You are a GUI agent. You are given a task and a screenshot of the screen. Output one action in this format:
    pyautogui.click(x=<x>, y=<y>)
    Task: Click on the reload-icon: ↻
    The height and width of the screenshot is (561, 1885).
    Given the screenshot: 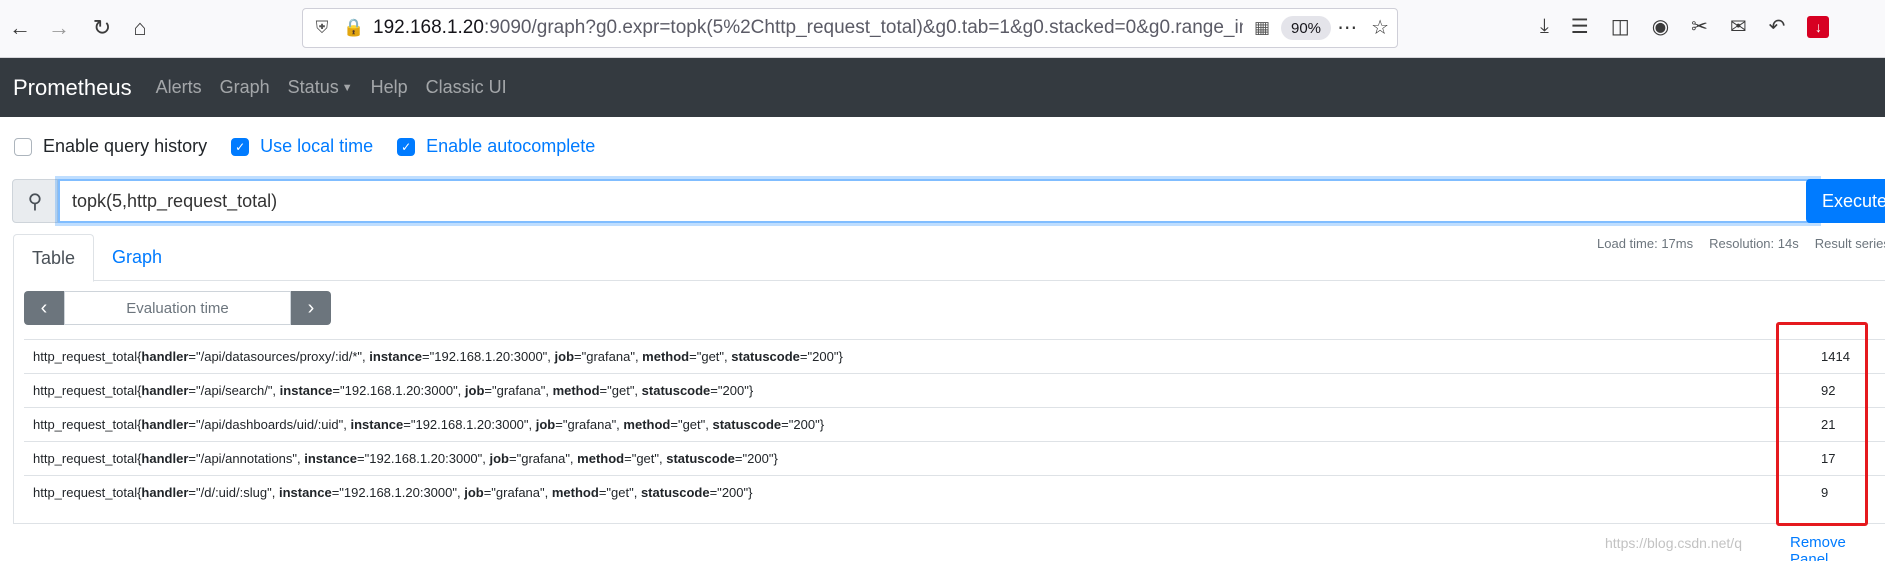 What is the action you would take?
    pyautogui.click(x=102, y=28)
    